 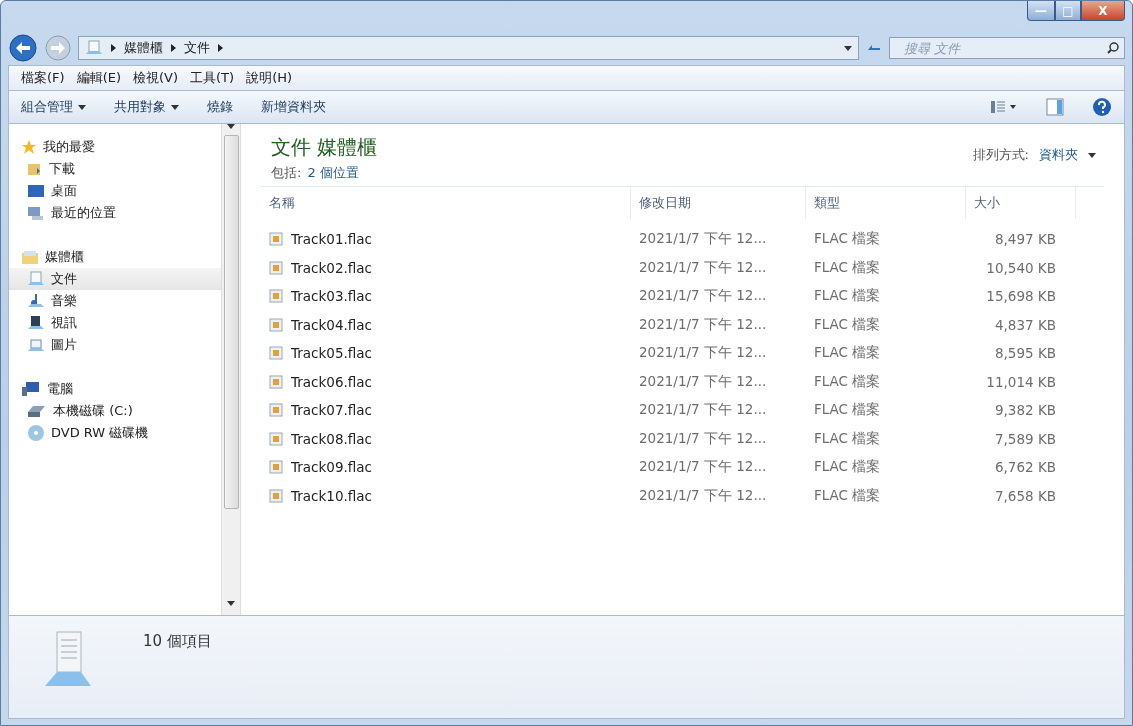 I want to click on breadcrumb: 媒體櫃, so click(x=143, y=48).